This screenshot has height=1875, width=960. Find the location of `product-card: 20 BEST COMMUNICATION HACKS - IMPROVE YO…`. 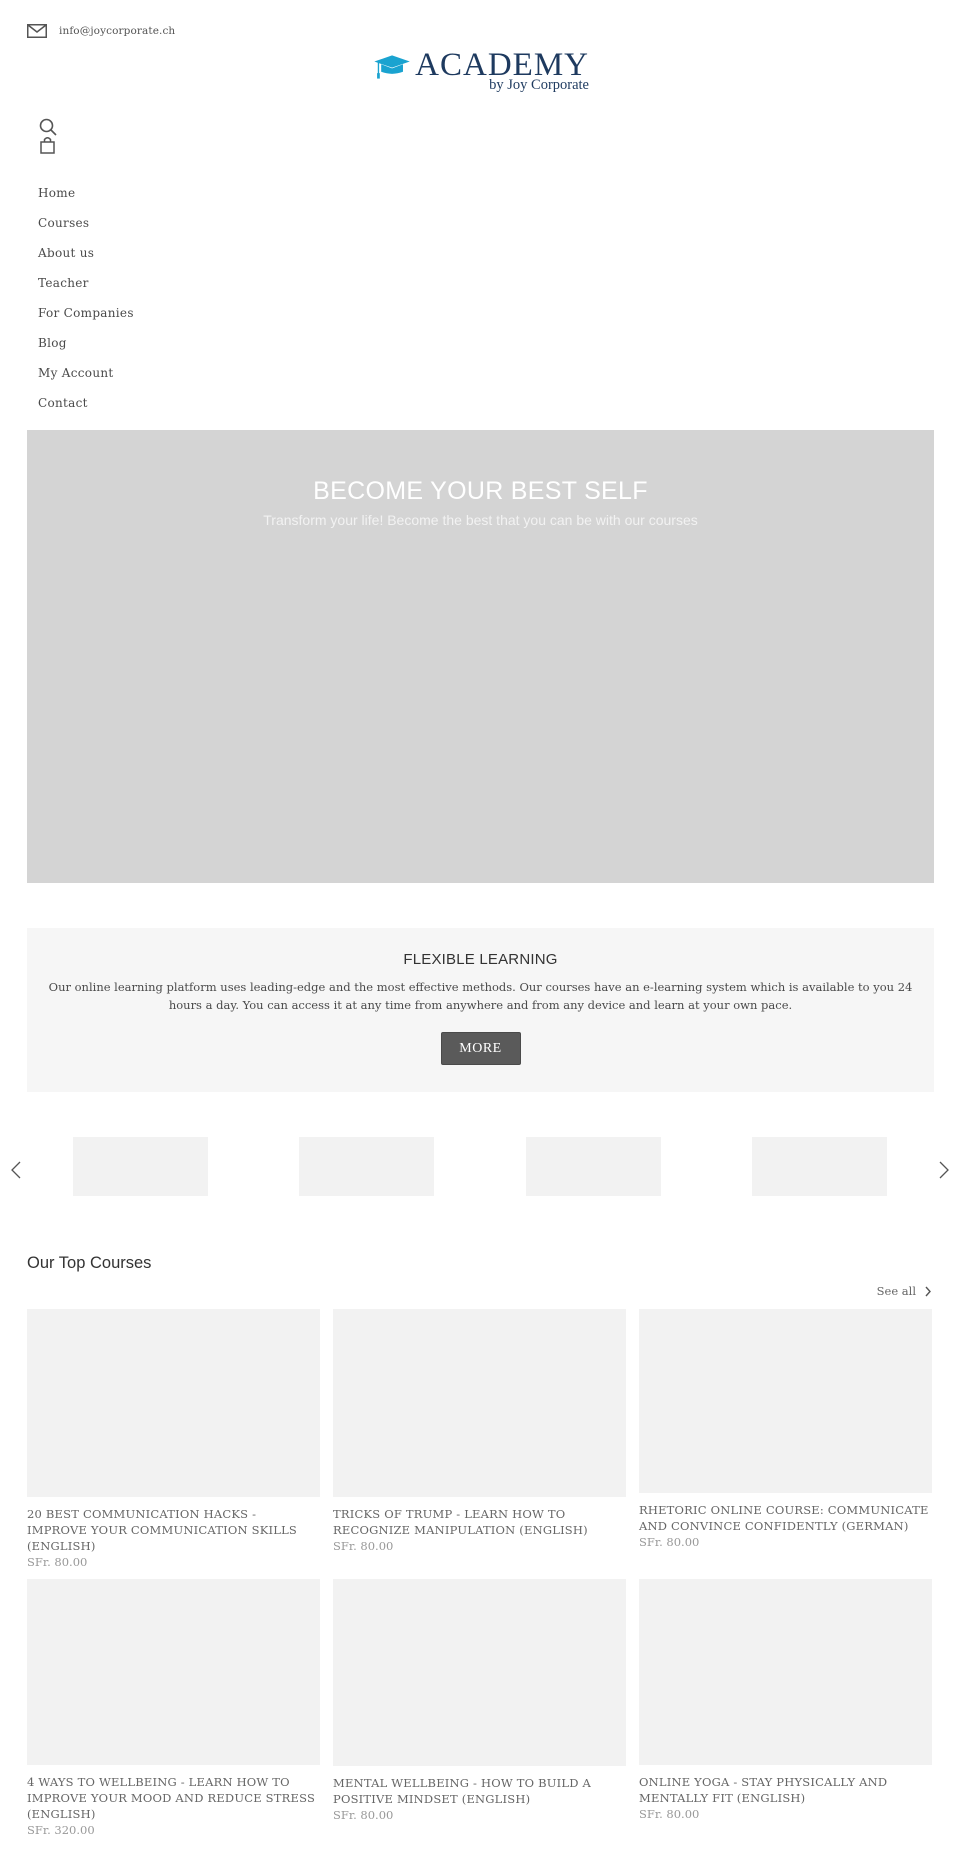

product-card: 20 BEST COMMUNICATION HACKS - IMPROVE YO… is located at coordinates (173, 1439).